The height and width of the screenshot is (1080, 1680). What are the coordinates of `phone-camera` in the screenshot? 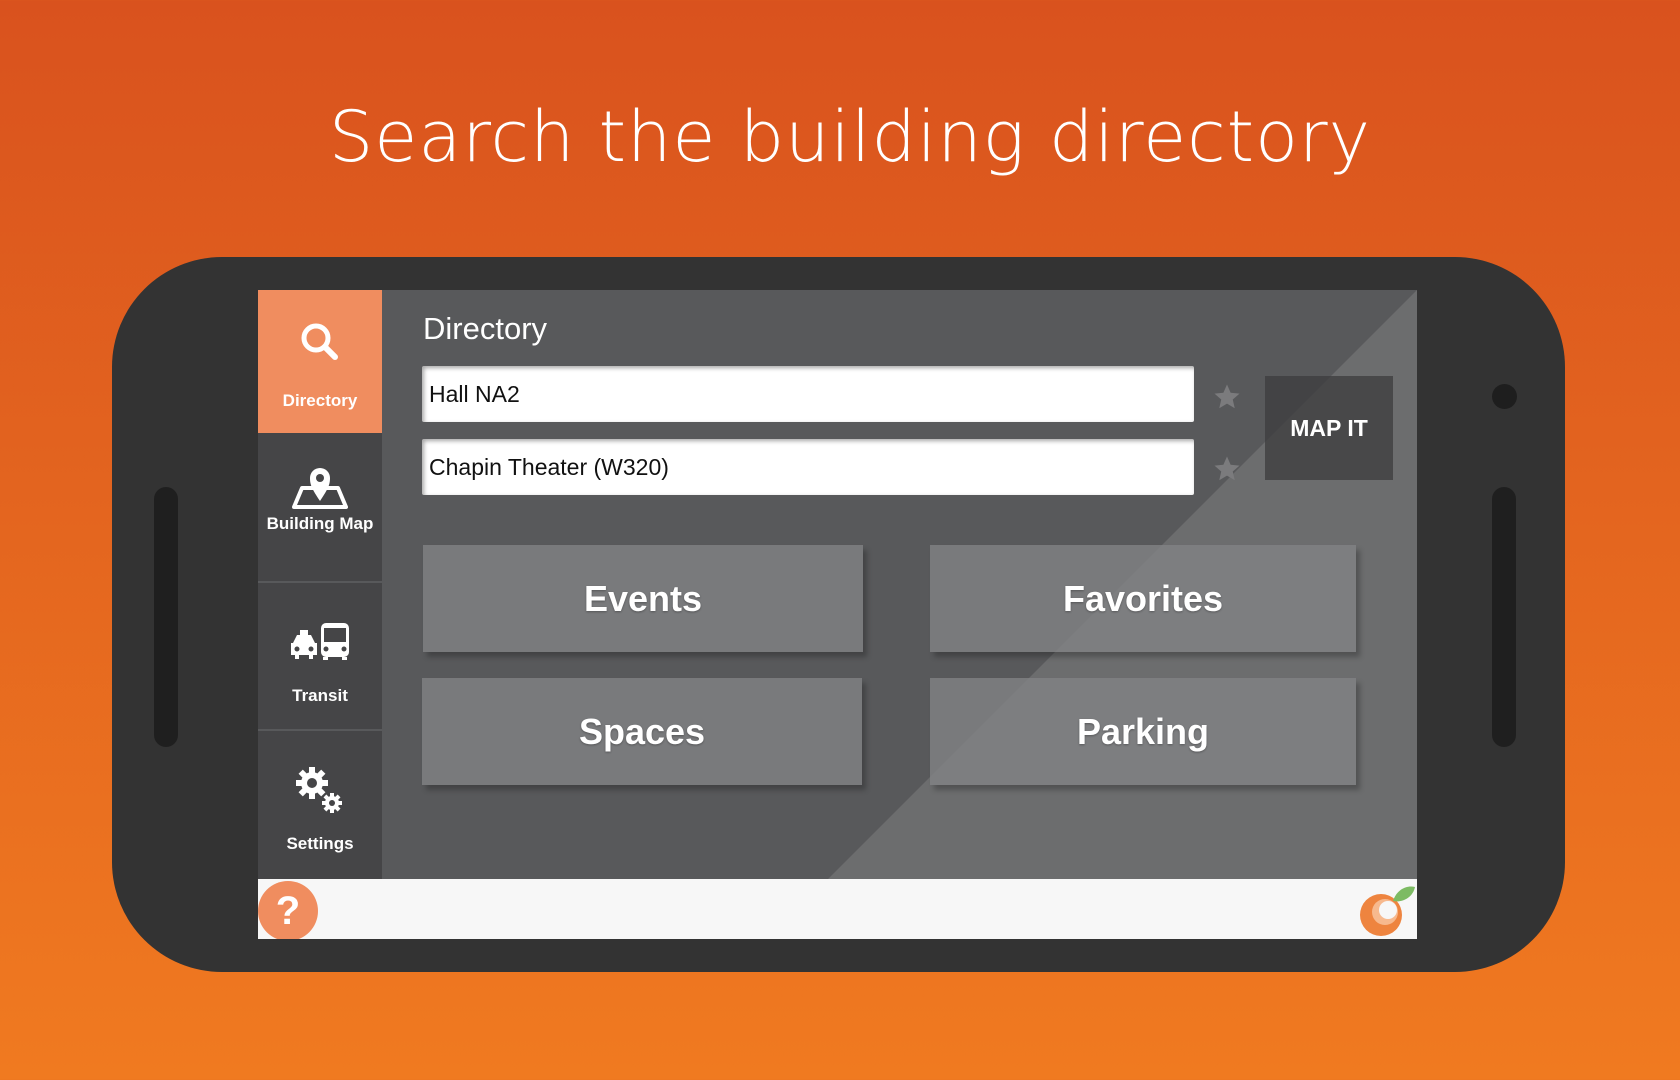 It's located at (1504, 396).